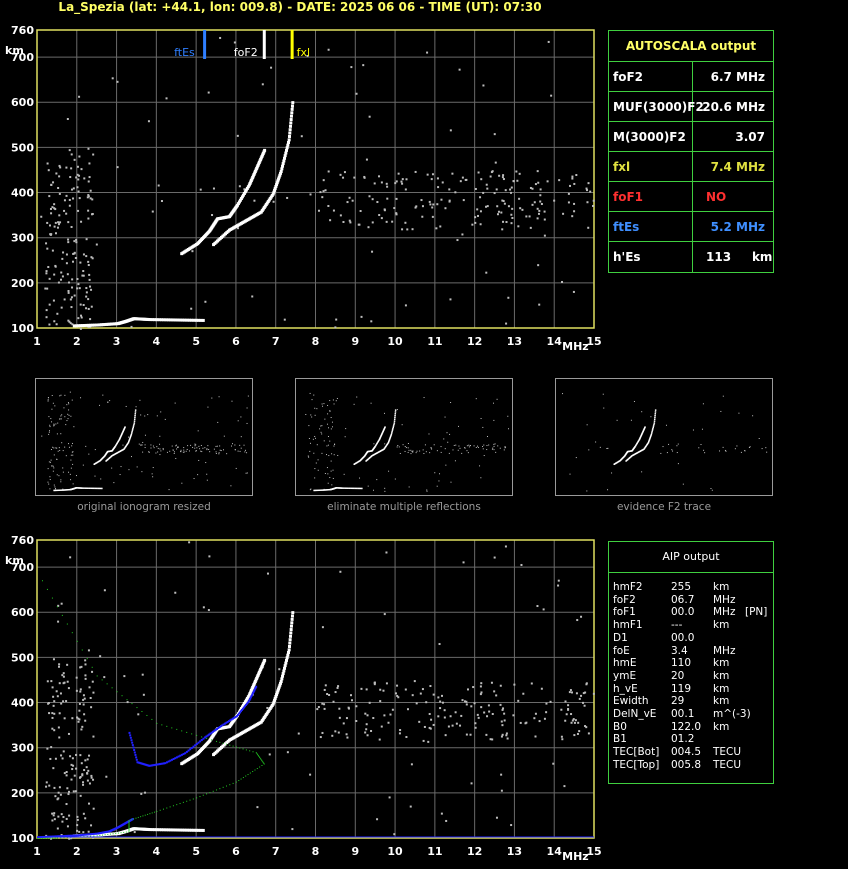 The width and height of the screenshot is (848, 869). Describe the element at coordinates (664, 507) in the screenshot. I see `thumbnail-caption-f2-trace: evidence F2 trace` at that location.